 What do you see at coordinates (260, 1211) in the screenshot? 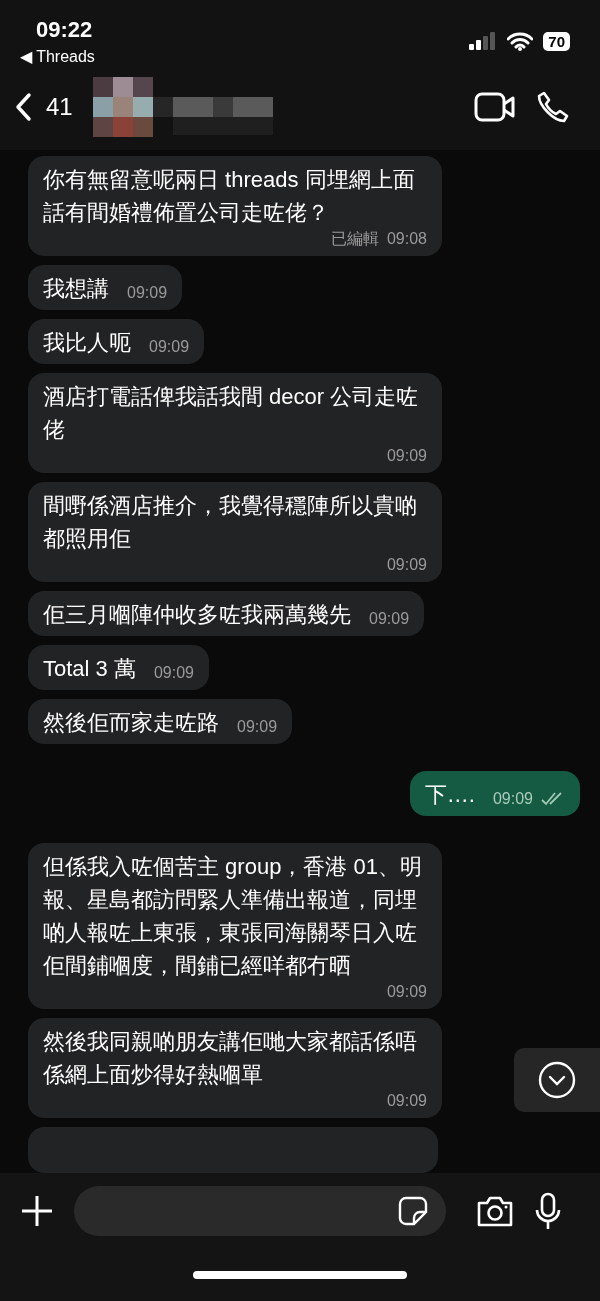
I see `message-input-field` at bounding box center [260, 1211].